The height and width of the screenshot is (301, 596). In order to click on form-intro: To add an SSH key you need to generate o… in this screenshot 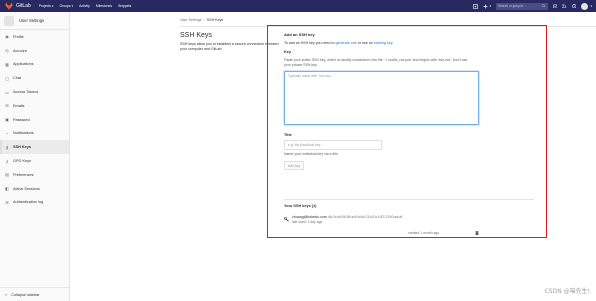, I will do `click(409, 43)`.